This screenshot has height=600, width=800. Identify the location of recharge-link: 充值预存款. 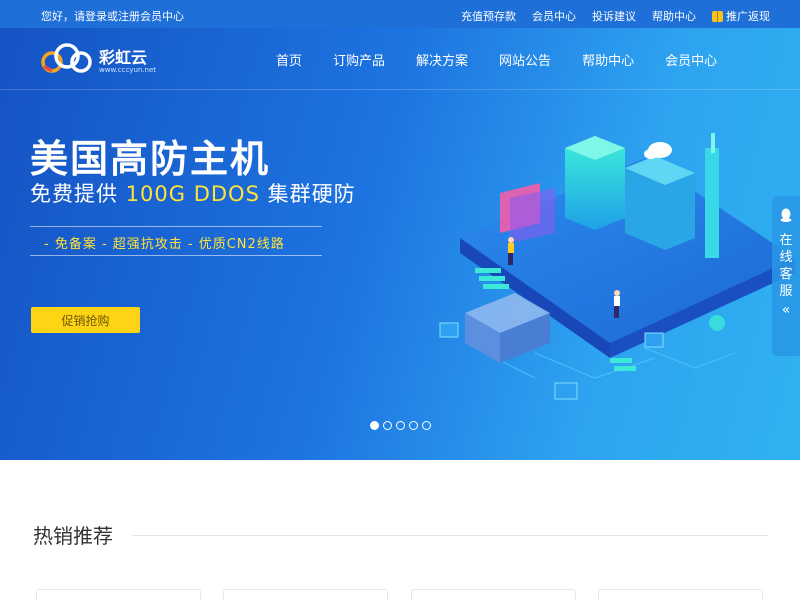
(488, 16).